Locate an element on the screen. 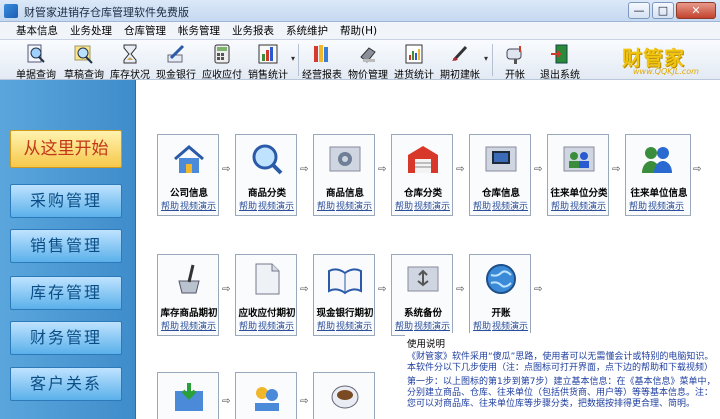 The height and width of the screenshot is (419, 720). module-company-info: 公司信息 帮助 视频演示 is located at coordinates (188, 175).